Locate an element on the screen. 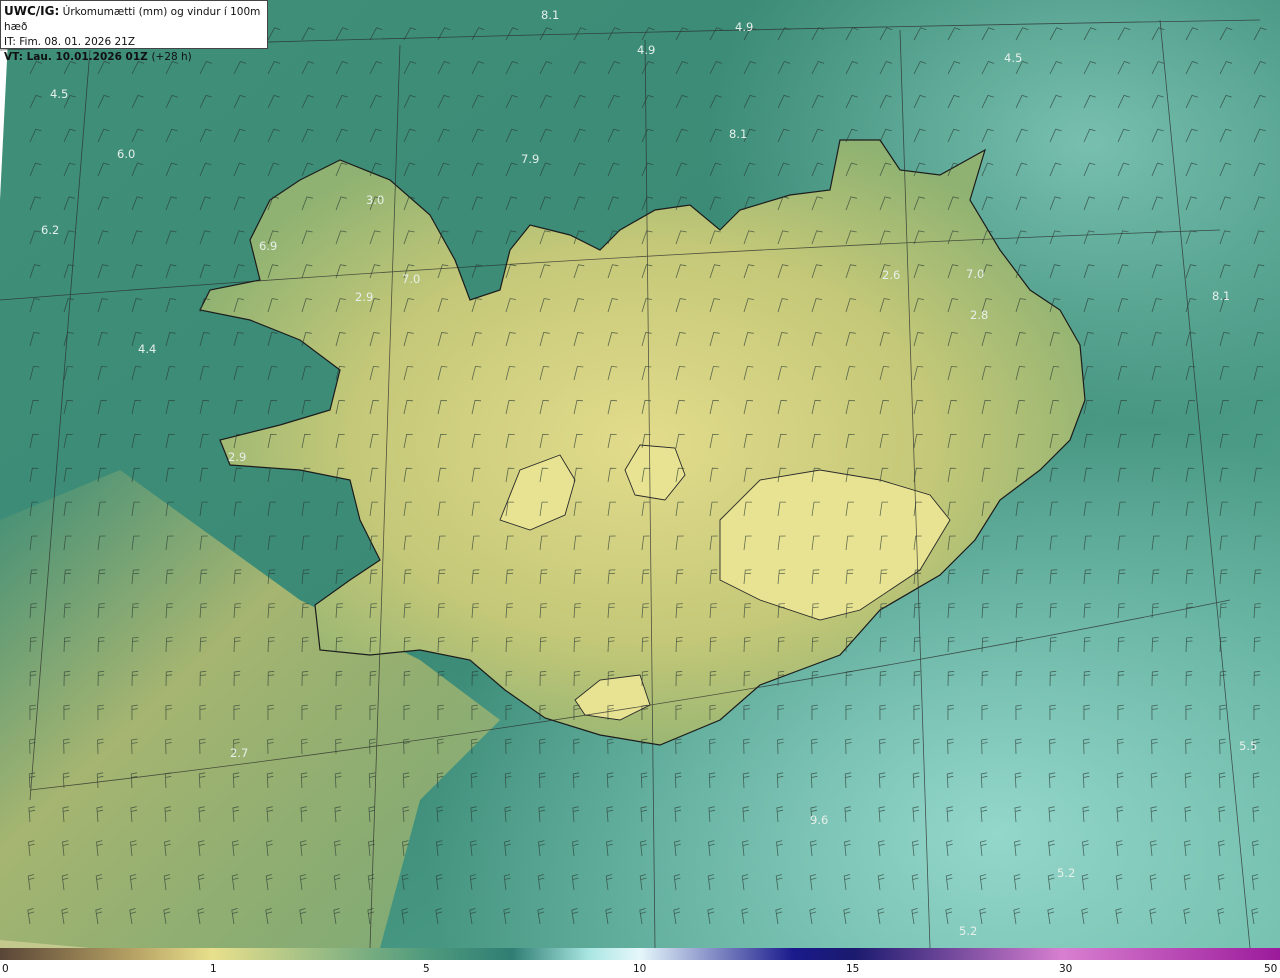 This screenshot has width=1280, height=978. colorbar-tick: 1 is located at coordinates (213, 969).